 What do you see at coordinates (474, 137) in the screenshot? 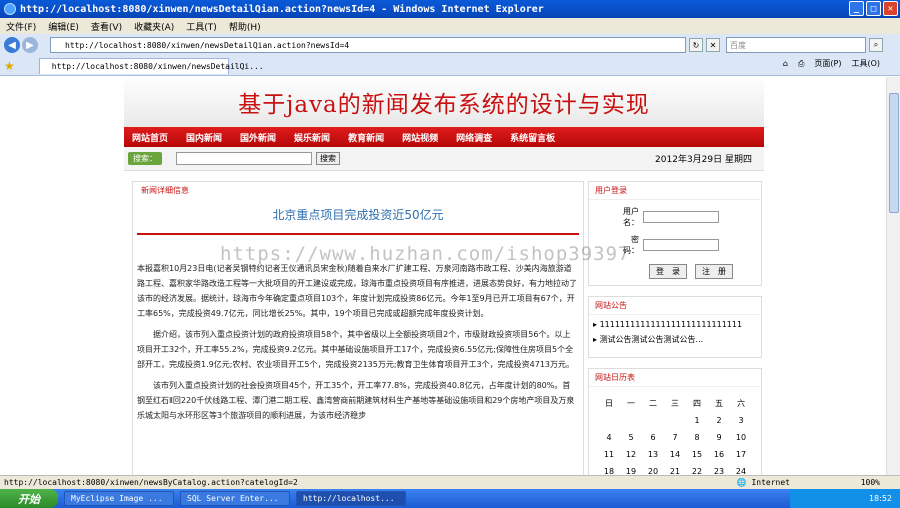
I see `nav-survey: 网络调查` at bounding box center [474, 137].